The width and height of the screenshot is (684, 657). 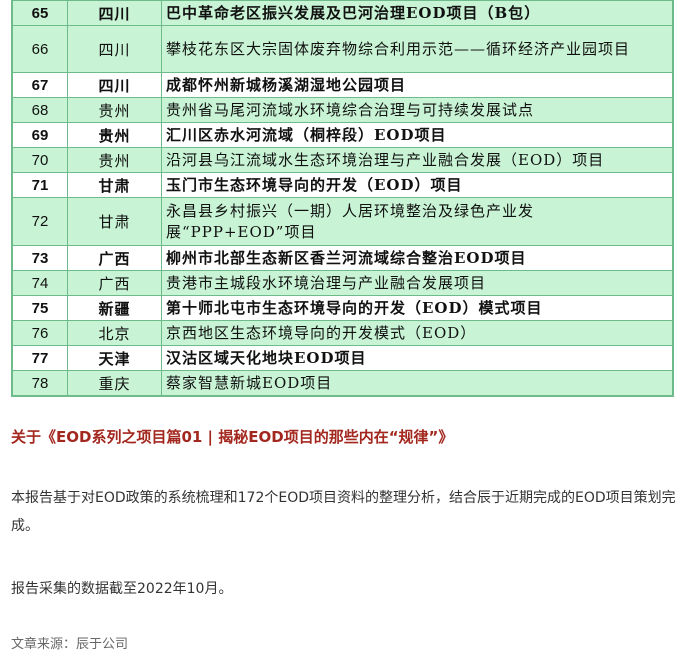 I want to click on row-number: 67, so click(x=40, y=85).